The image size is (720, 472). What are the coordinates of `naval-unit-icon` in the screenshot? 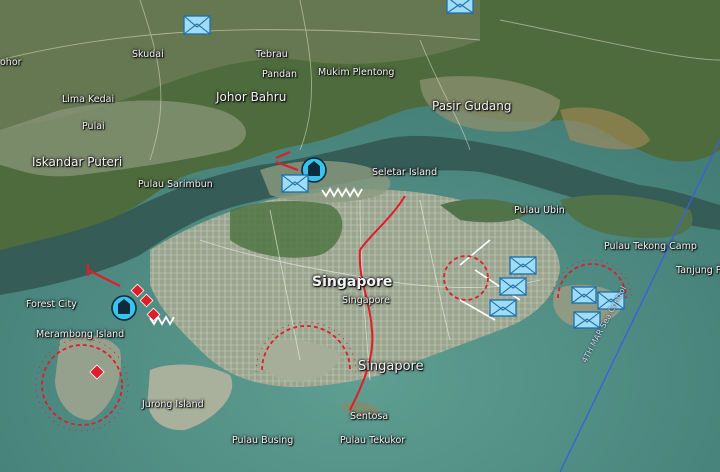 It's located at (124, 308).